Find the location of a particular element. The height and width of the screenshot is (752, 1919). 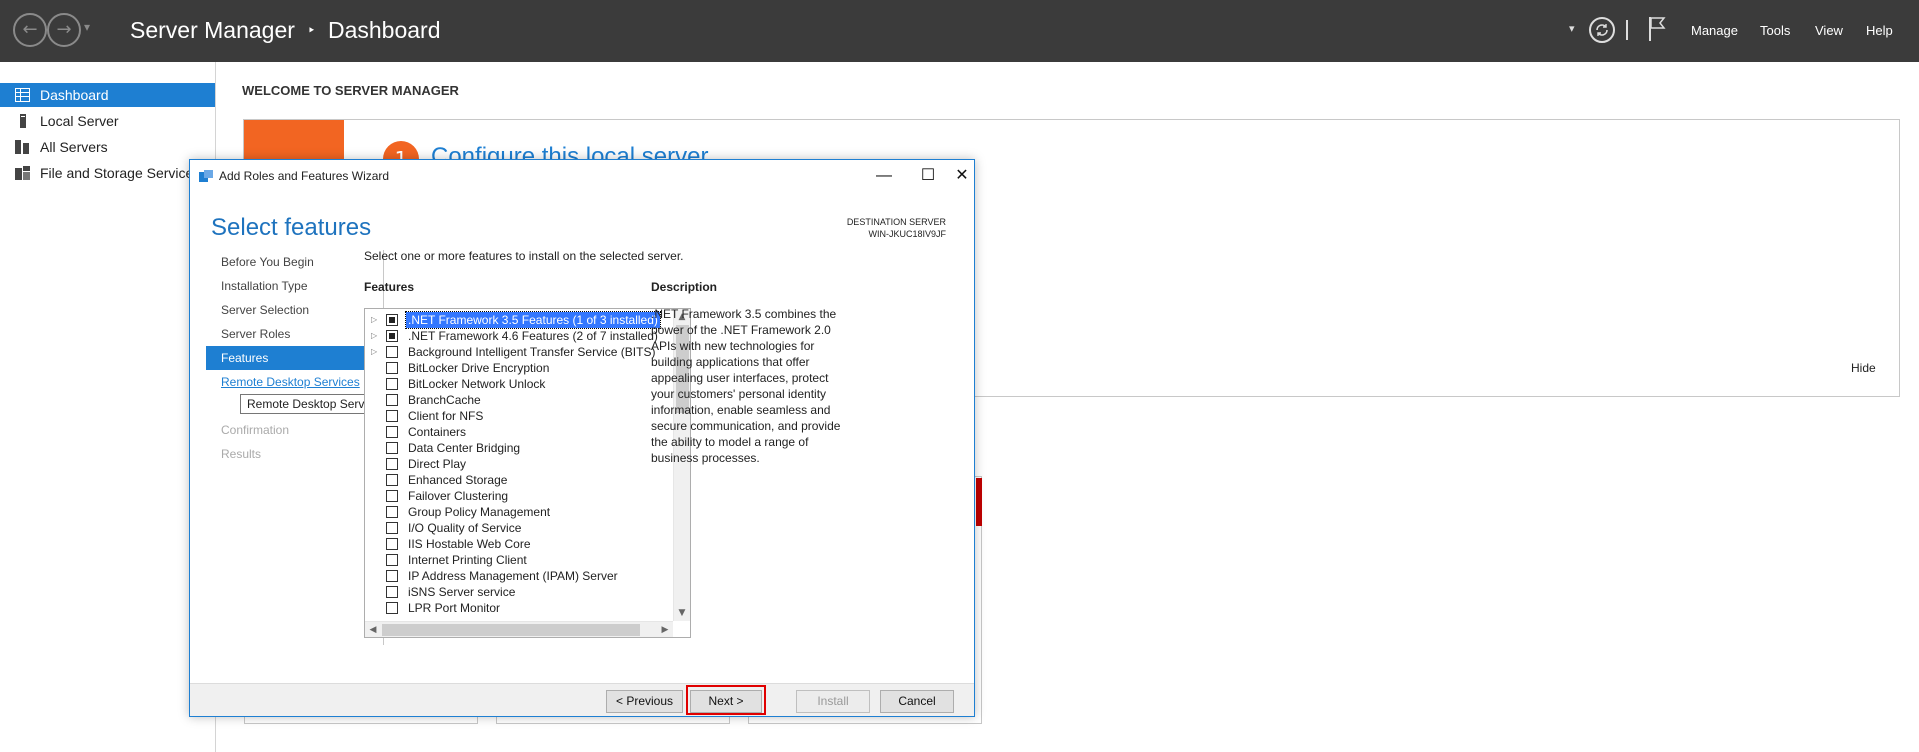

nav-history-dropdown-icon: ▾ is located at coordinates (87, 27).